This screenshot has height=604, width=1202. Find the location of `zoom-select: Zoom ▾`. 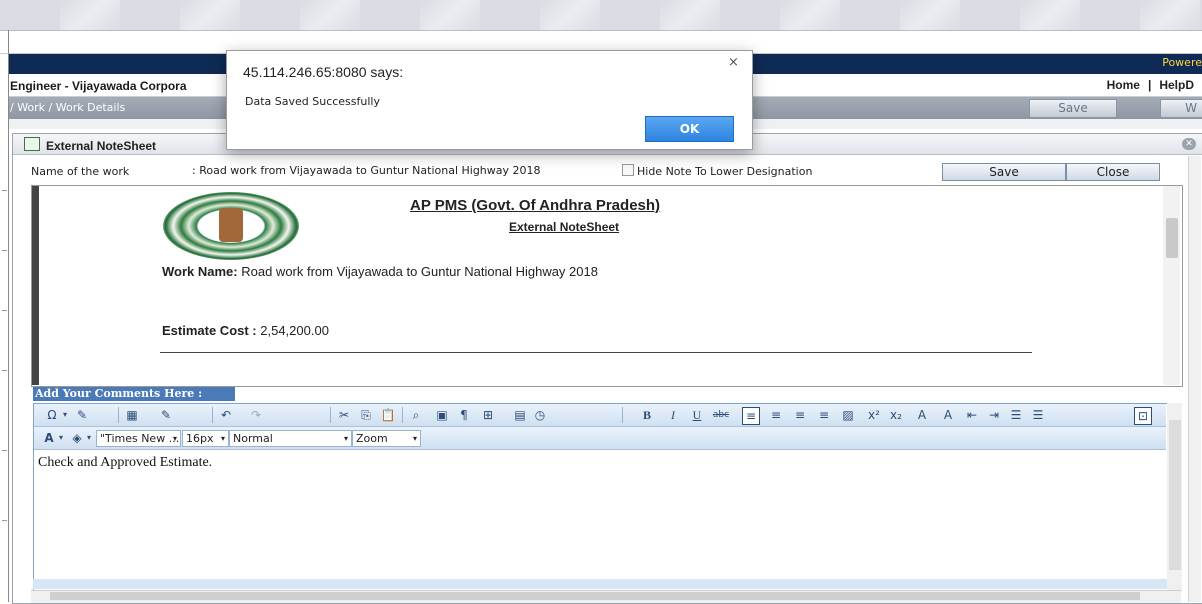

zoom-select: Zoom ▾ is located at coordinates (386, 438).